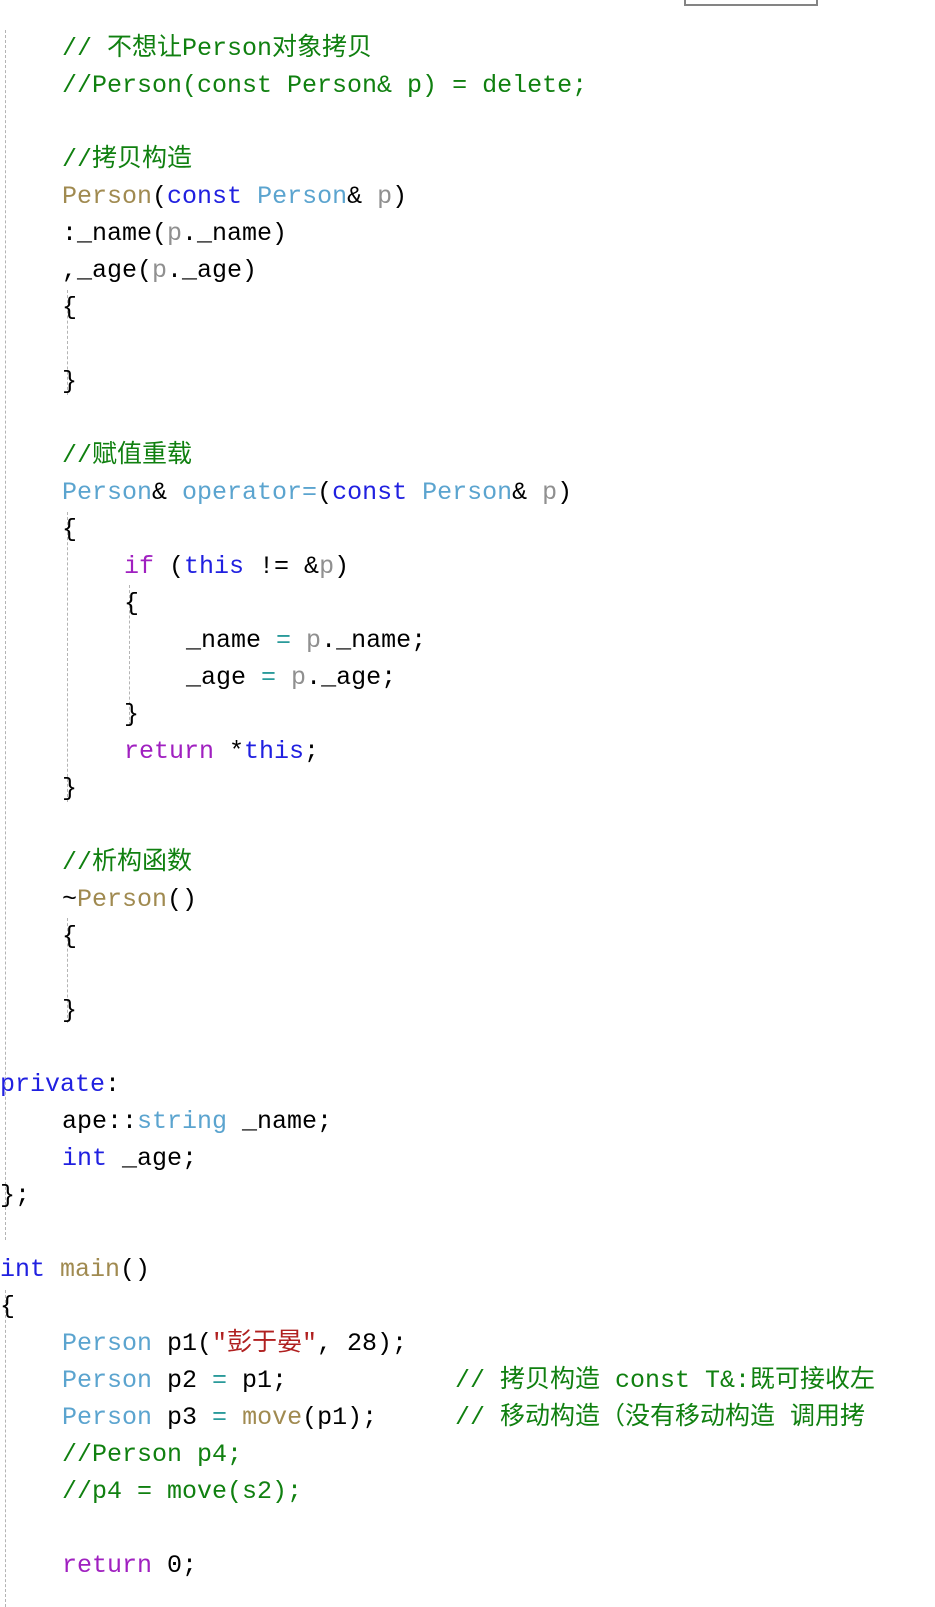 This screenshot has width=935, height=1607. I want to click on code-line-content: :_name(p._name), so click(143, 233).